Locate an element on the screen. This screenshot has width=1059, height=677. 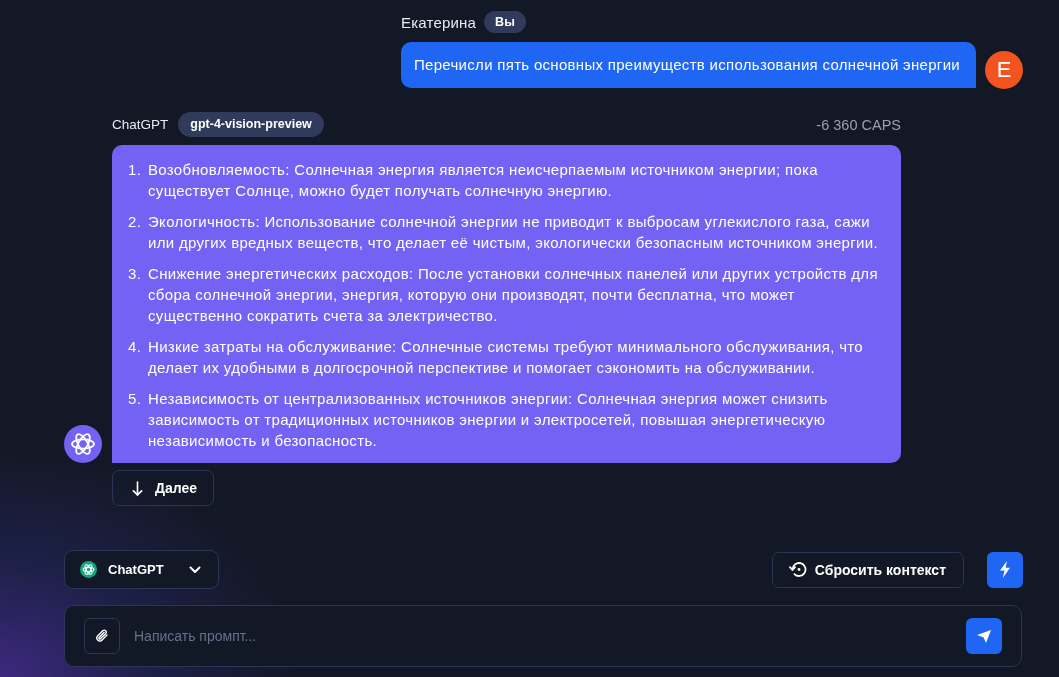
cost-label: -6 360 CAPS is located at coordinates (858, 124).